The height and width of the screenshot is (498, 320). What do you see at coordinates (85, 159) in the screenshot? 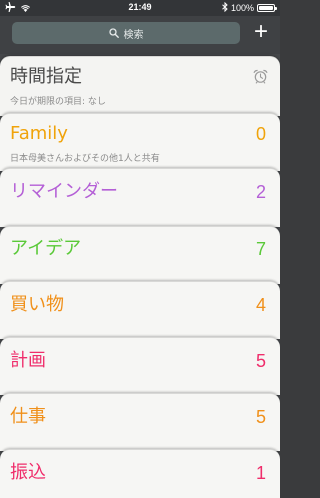
I see `shared-with-text: 日本母美さんおよびその他1人と共有` at bounding box center [85, 159].